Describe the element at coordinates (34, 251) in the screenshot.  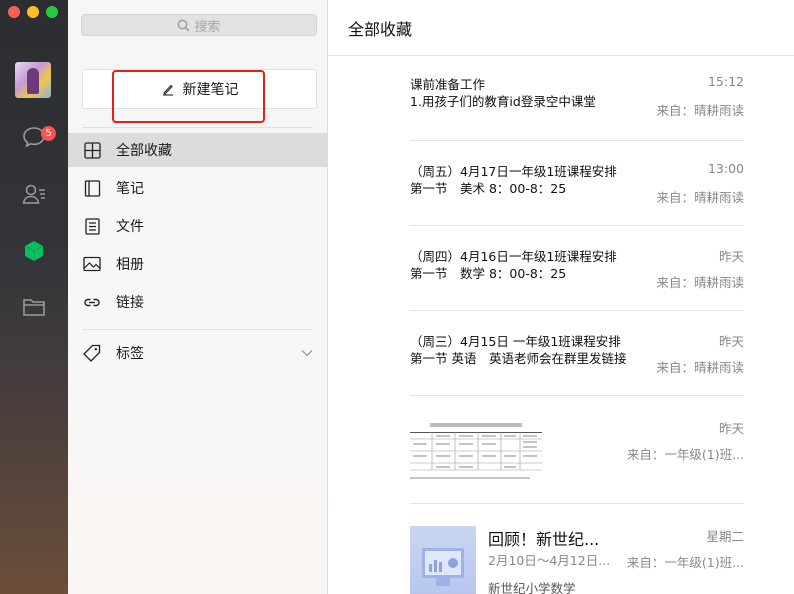
I see `favorites-cube-icon` at that location.